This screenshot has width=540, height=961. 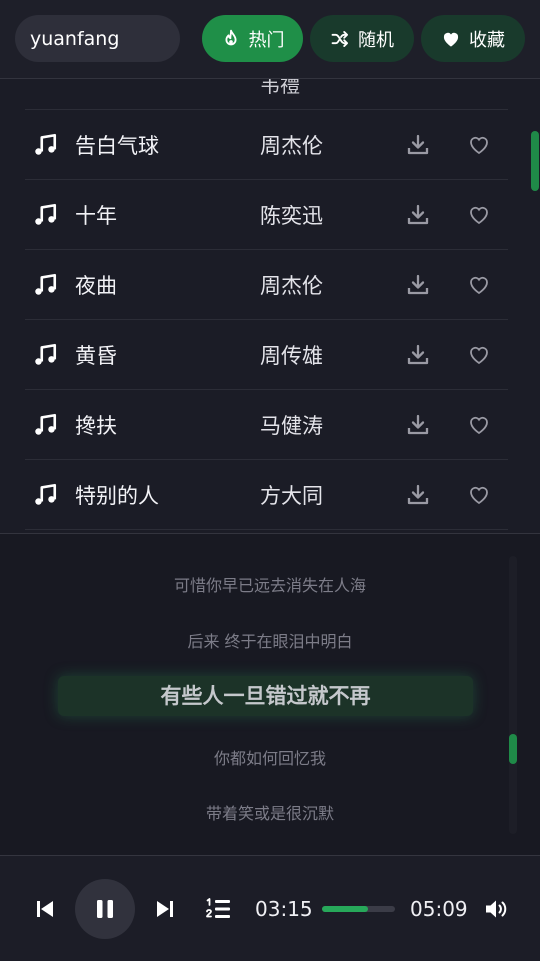 I want to click on search-input, so click(x=100, y=38).